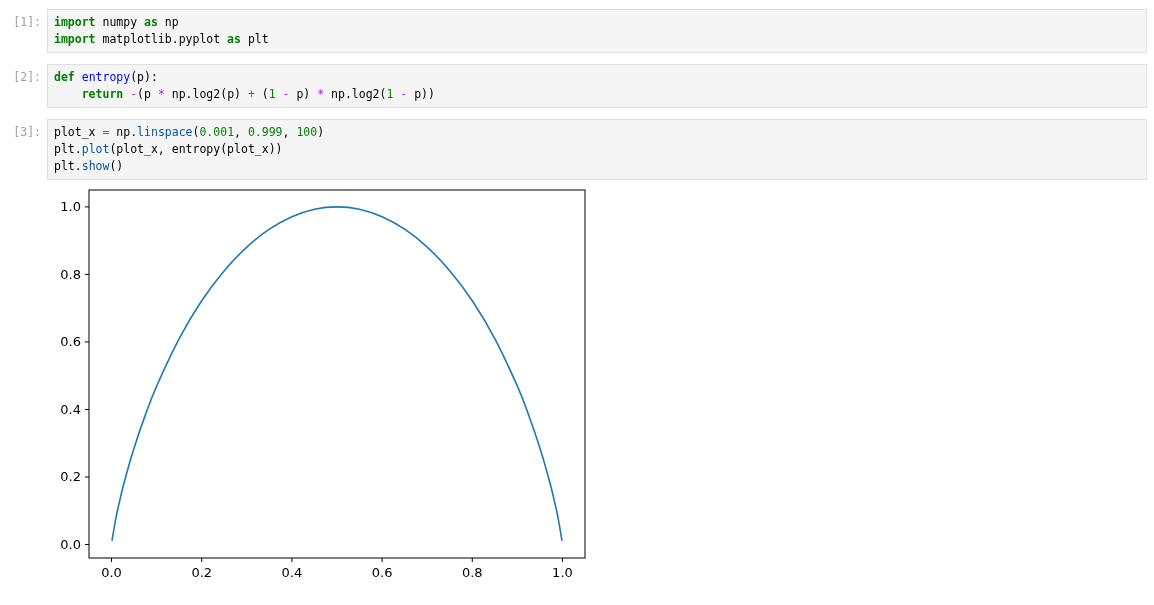 Image resolution: width=1154 pixels, height=605 pixels. I want to click on cell-prompt: [2]:, so click(27, 77).